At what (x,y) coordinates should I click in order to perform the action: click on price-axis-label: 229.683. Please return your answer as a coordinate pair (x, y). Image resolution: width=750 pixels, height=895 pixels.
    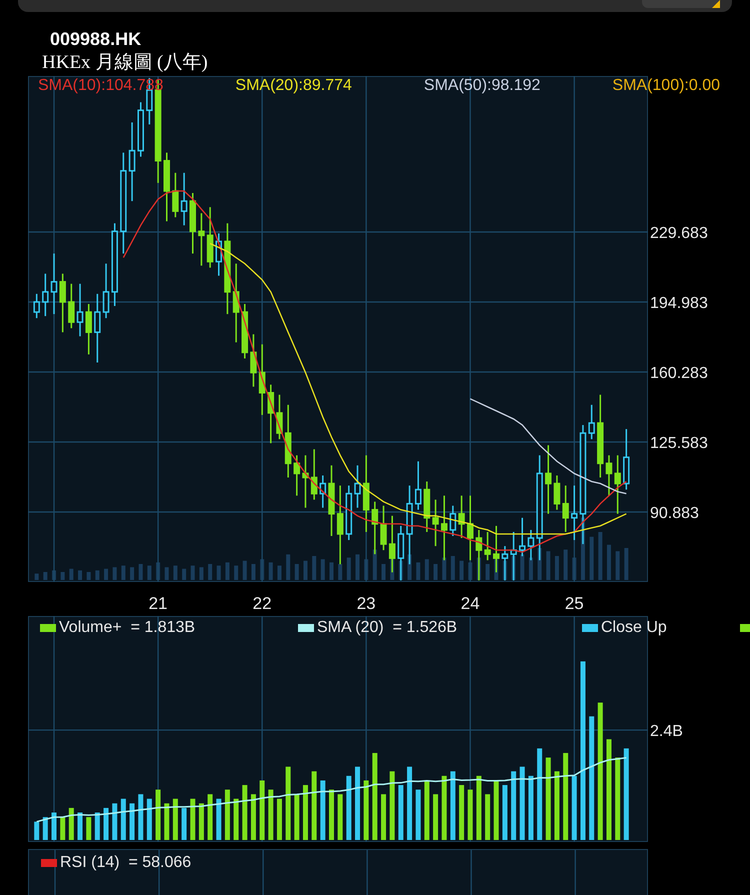
    Looking at the image, I should click on (679, 233).